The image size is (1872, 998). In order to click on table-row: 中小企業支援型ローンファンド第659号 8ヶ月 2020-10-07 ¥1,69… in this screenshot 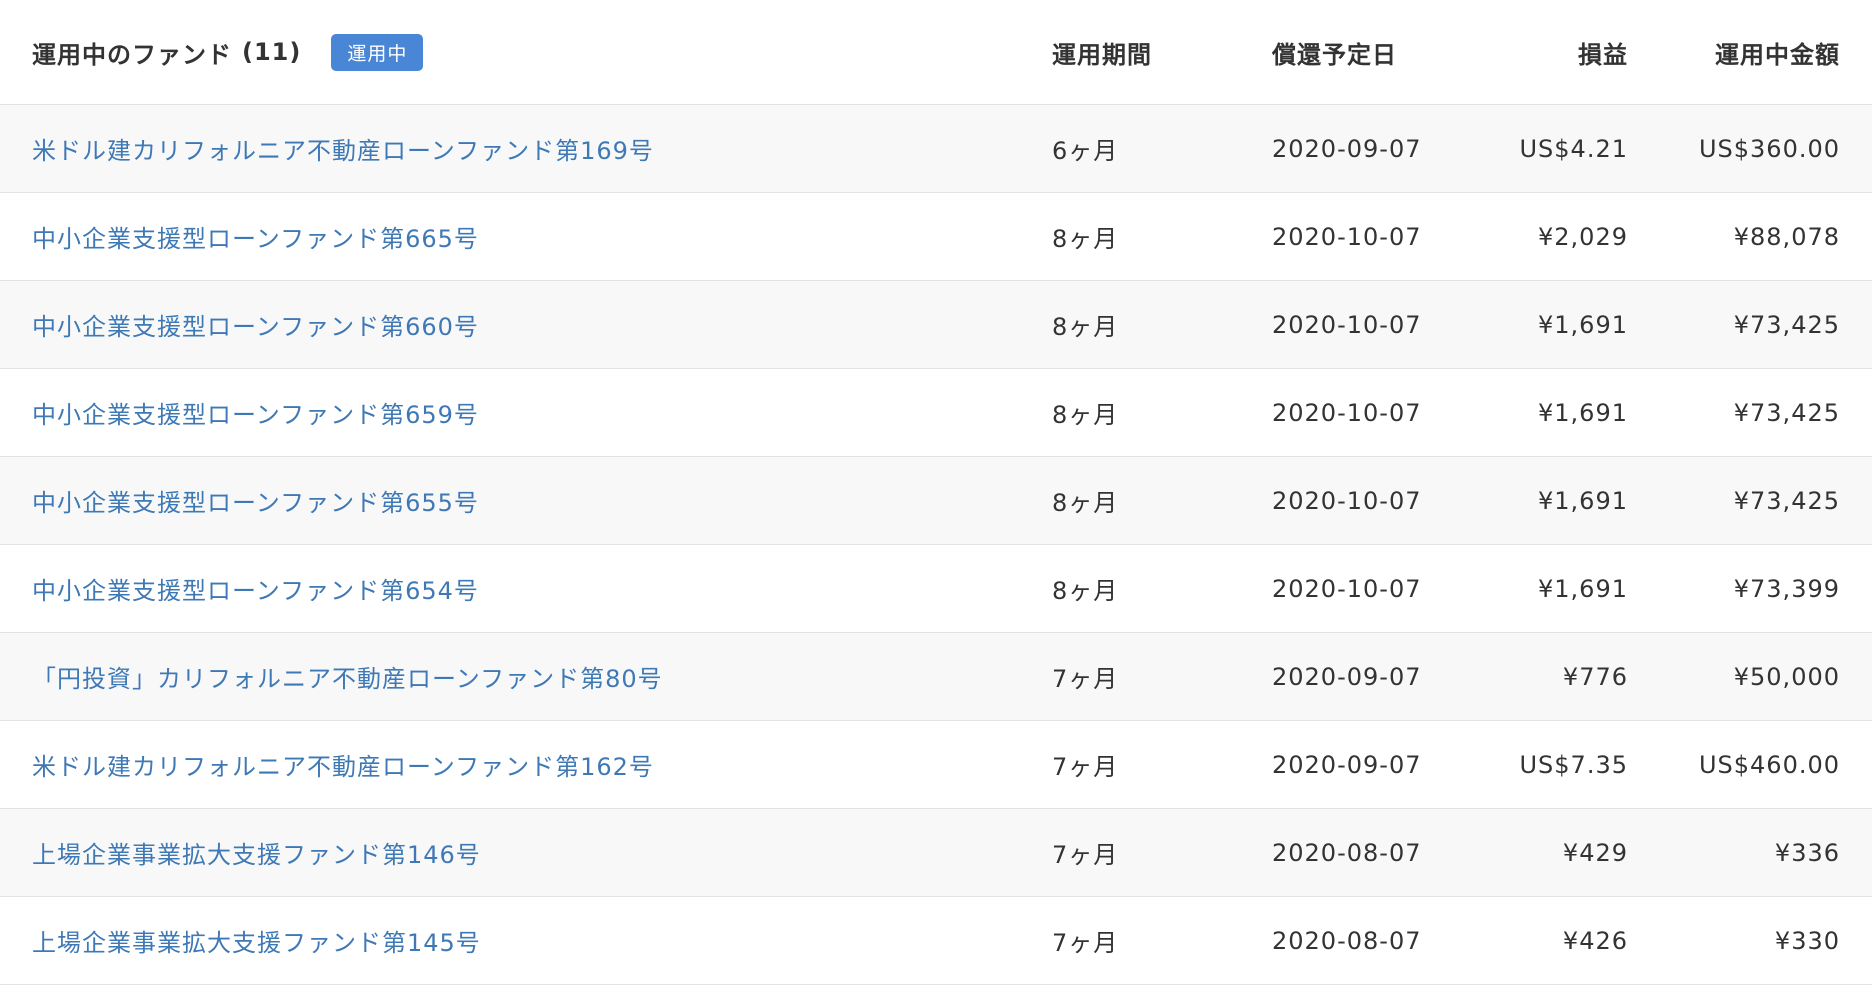, I will do `click(936, 412)`.